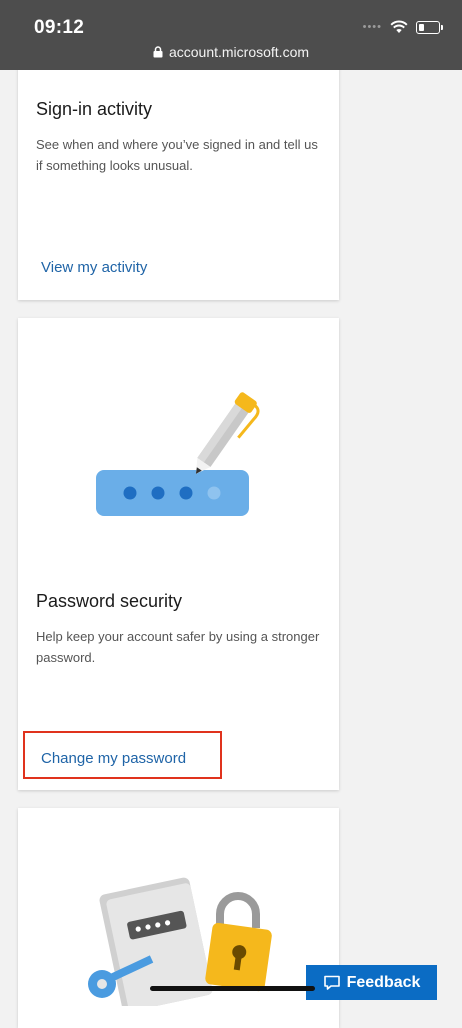 This screenshot has width=462, height=1028. Describe the element at coordinates (232, 988) in the screenshot. I see `home-indicator` at that location.